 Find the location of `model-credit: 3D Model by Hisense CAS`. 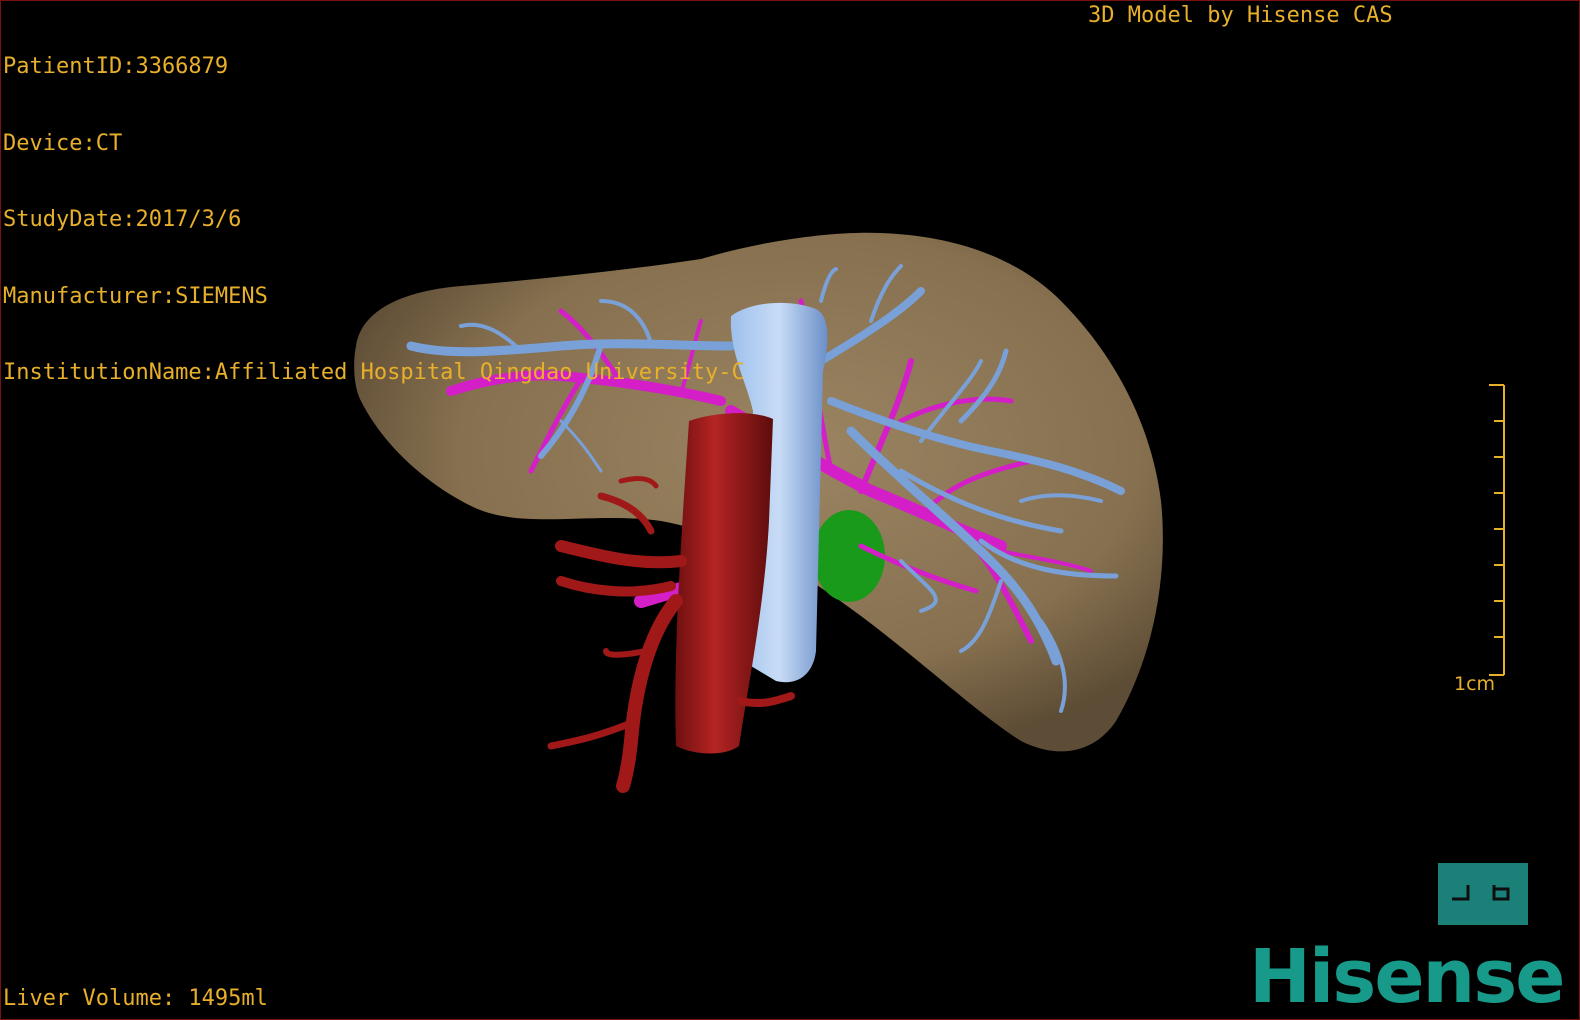

model-credit: 3D Model by Hisense CAS is located at coordinates (1240, 15).